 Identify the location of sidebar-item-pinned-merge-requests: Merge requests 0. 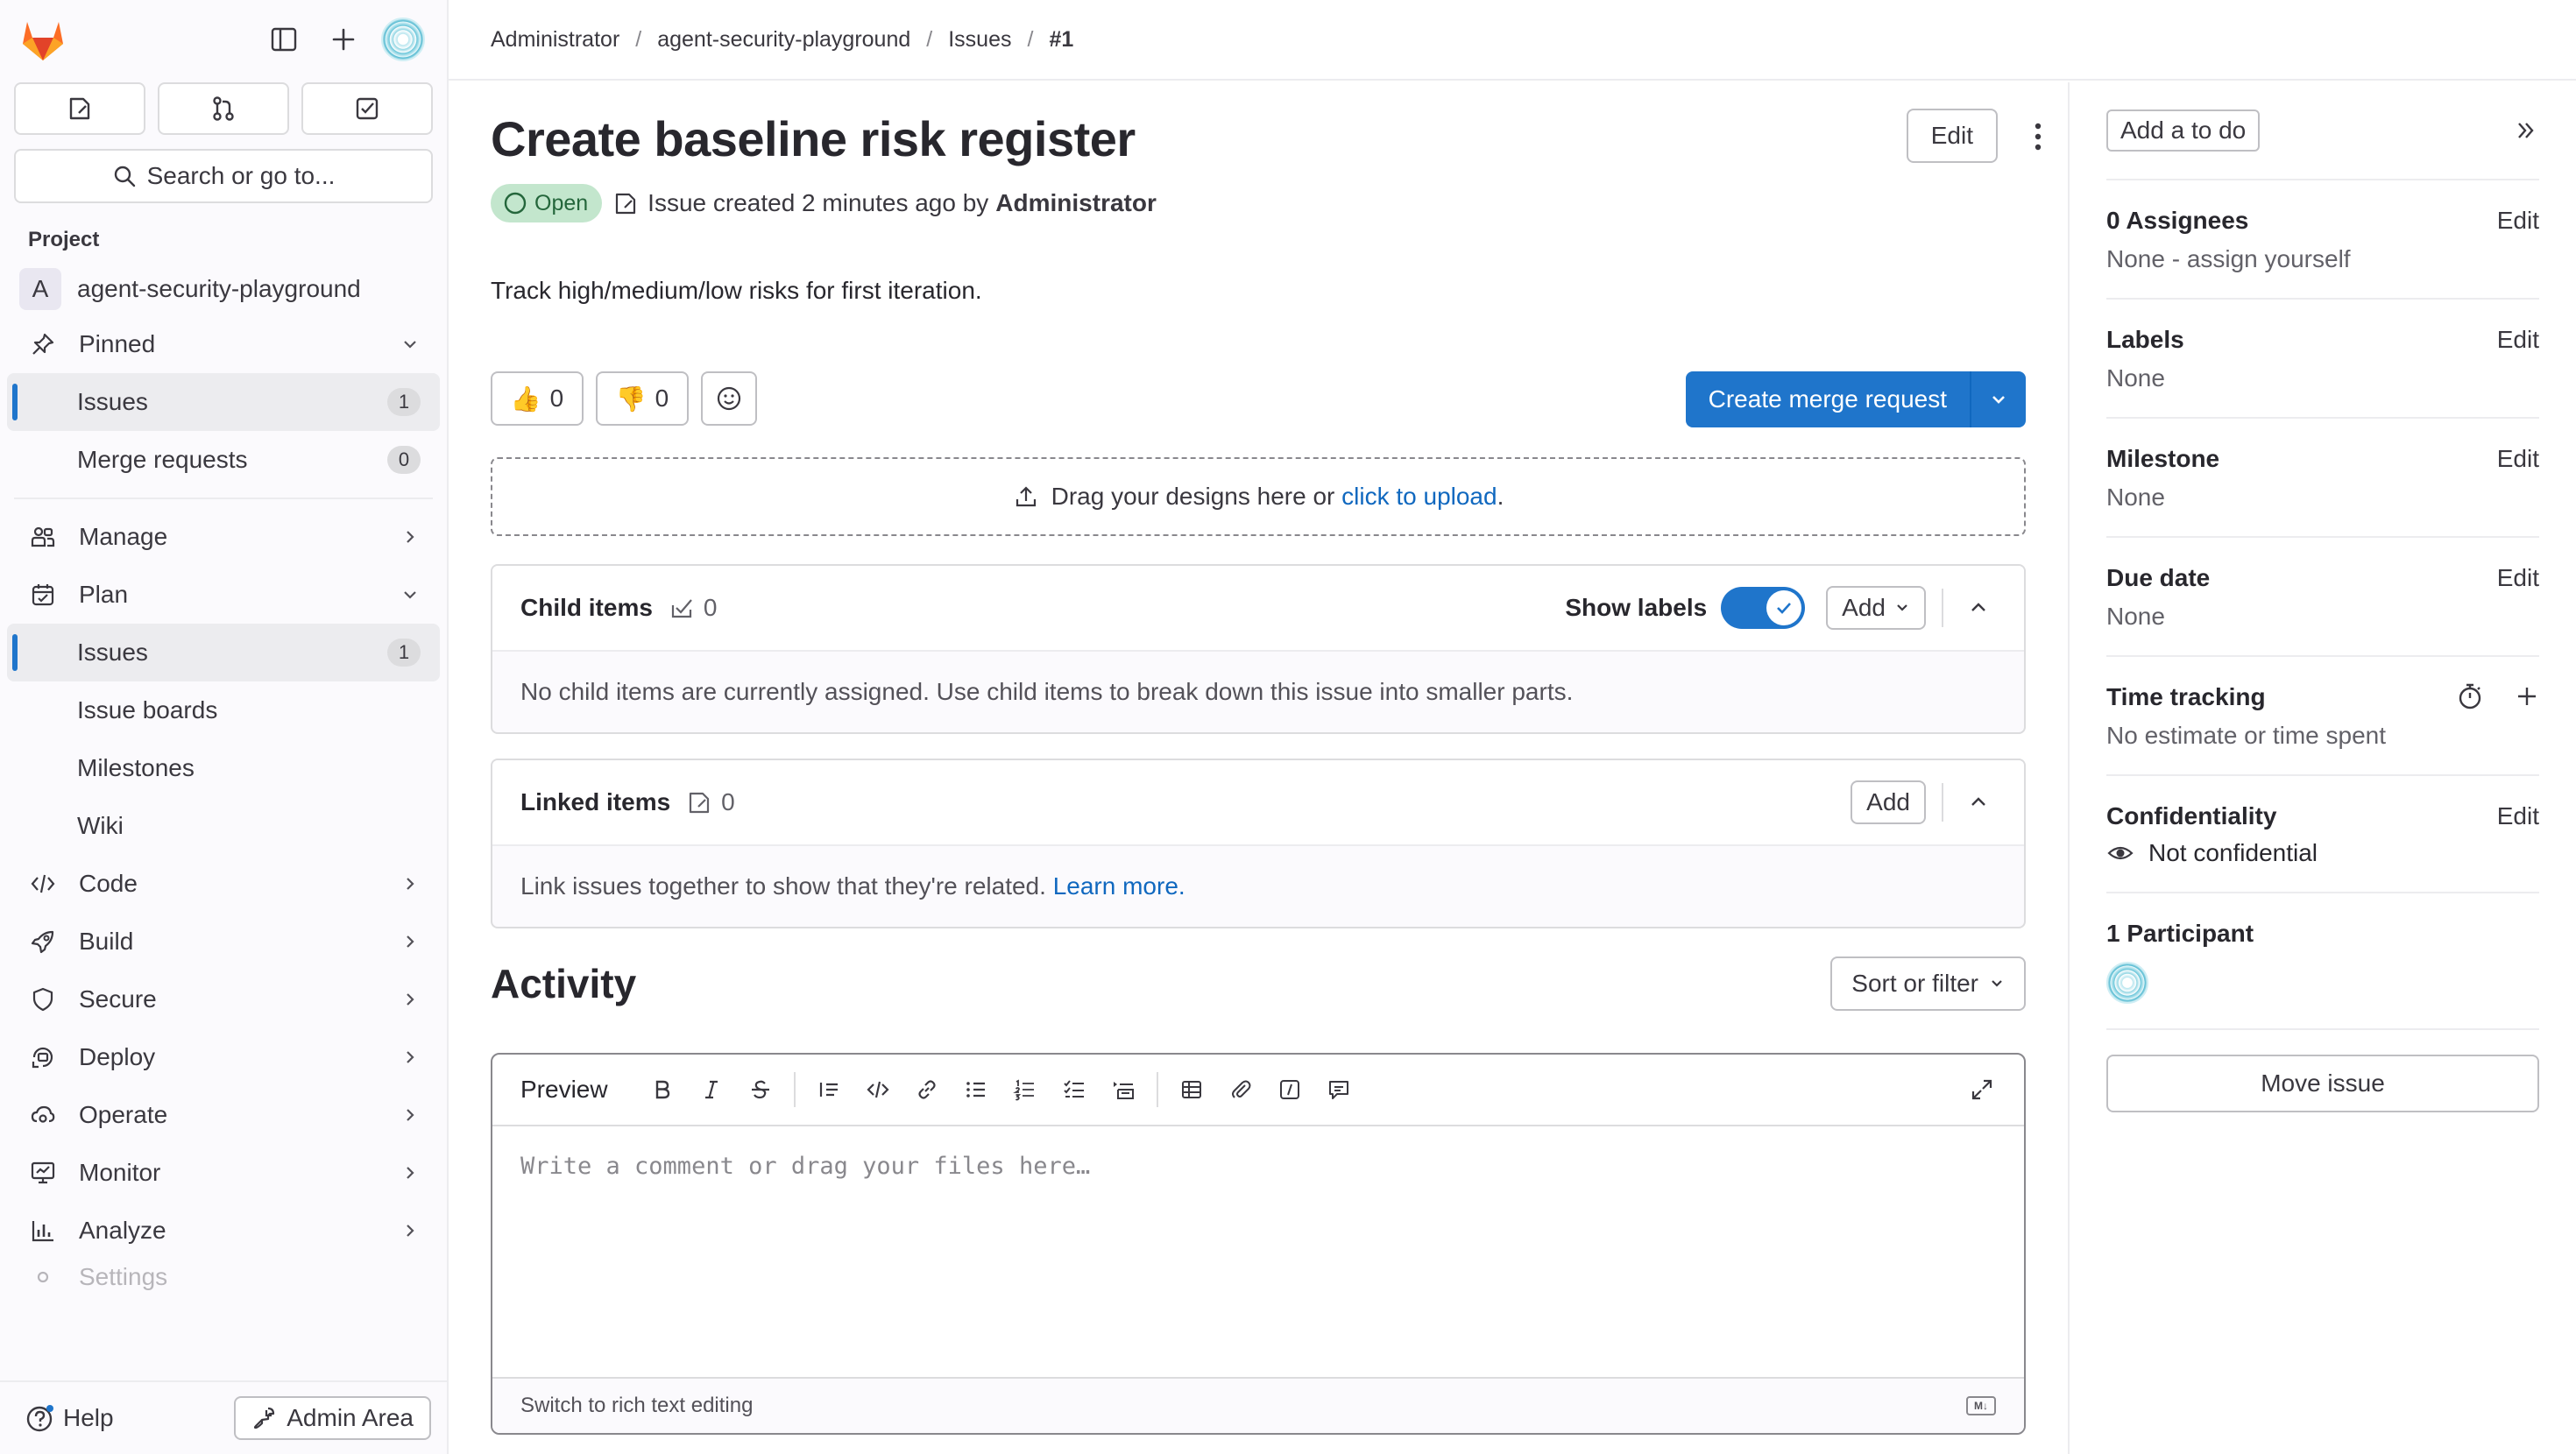
(223, 460).